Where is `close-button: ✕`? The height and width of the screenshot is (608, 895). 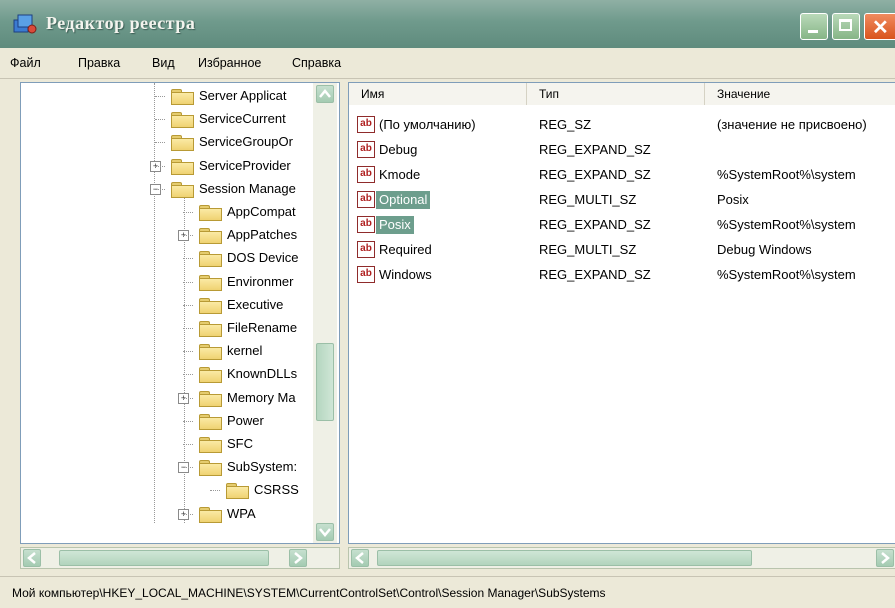
close-button: ✕ is located at coordinates (879, 26).